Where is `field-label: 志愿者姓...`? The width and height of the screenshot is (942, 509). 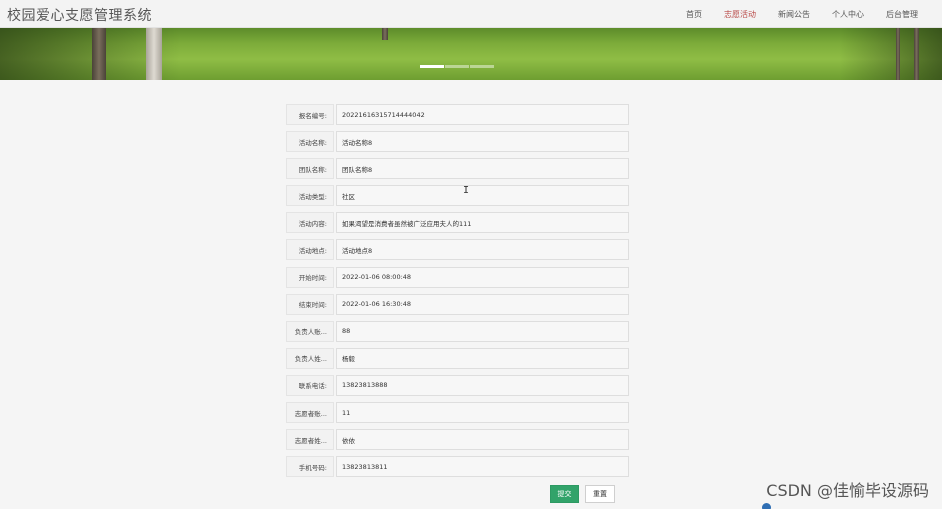 field-label: 志愿者姓... is located at coordinates (310, 440).